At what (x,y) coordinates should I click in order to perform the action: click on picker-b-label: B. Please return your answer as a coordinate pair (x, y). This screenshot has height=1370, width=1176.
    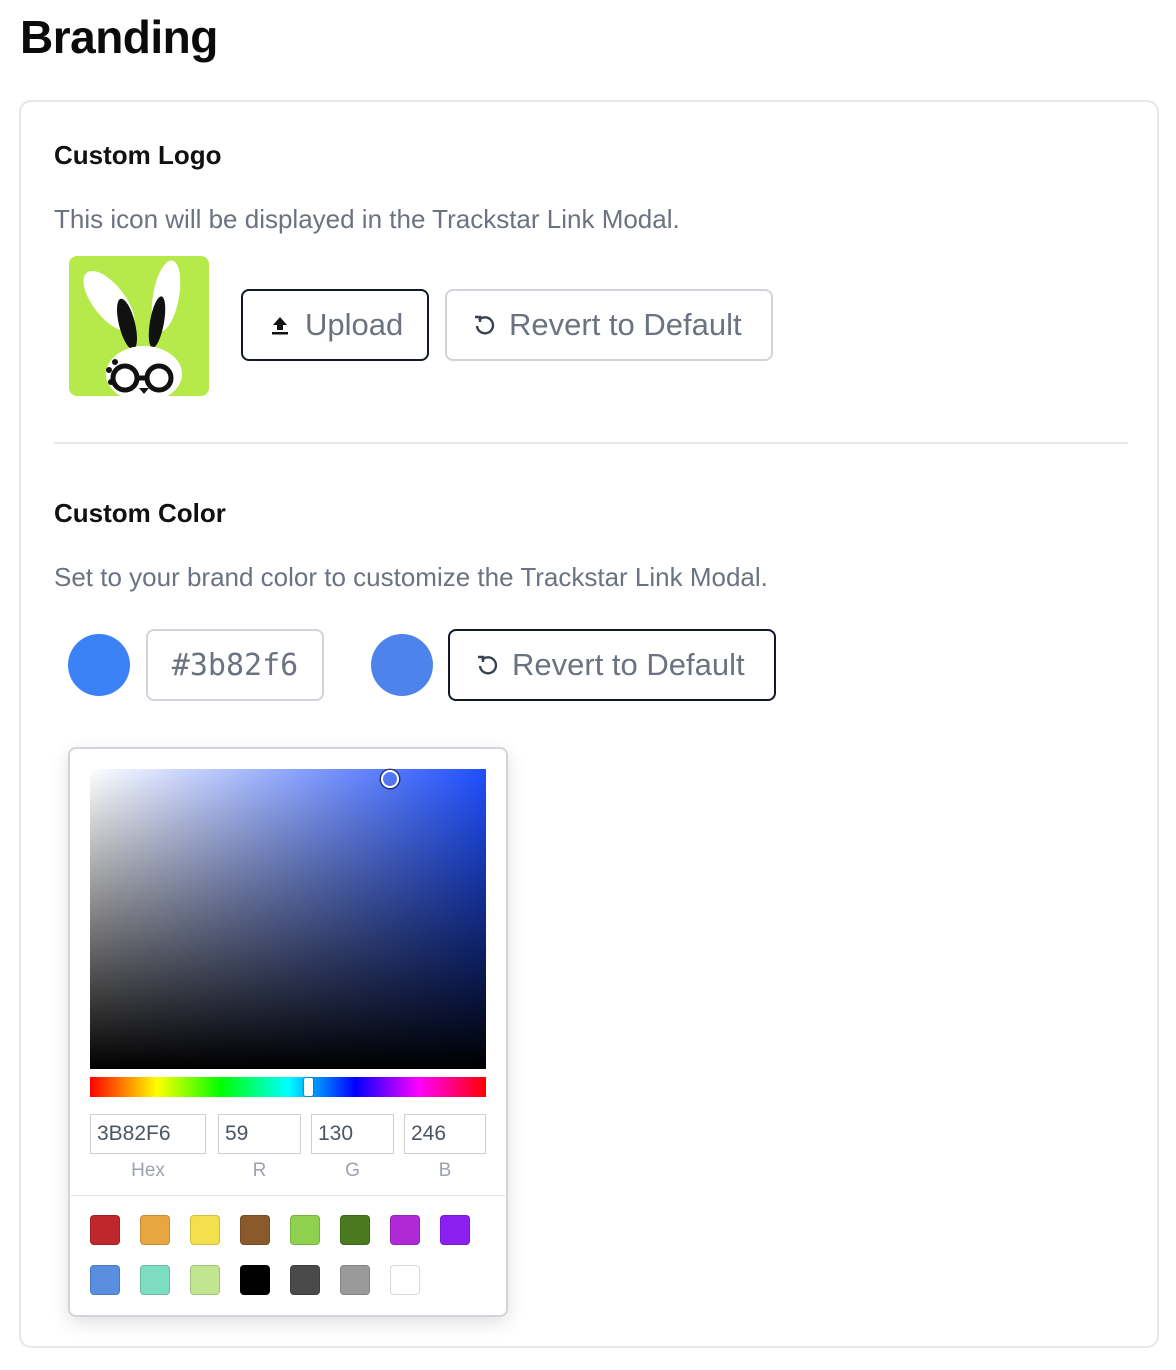
    Looking at the image, I should click on (445, 1170).